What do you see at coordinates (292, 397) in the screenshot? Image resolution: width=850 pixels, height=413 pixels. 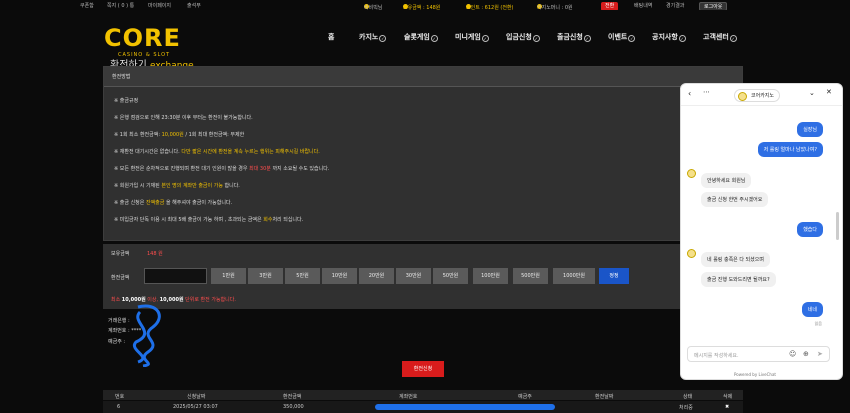 I see `col-amount: 환전금액` at bounding box center [292, 397].